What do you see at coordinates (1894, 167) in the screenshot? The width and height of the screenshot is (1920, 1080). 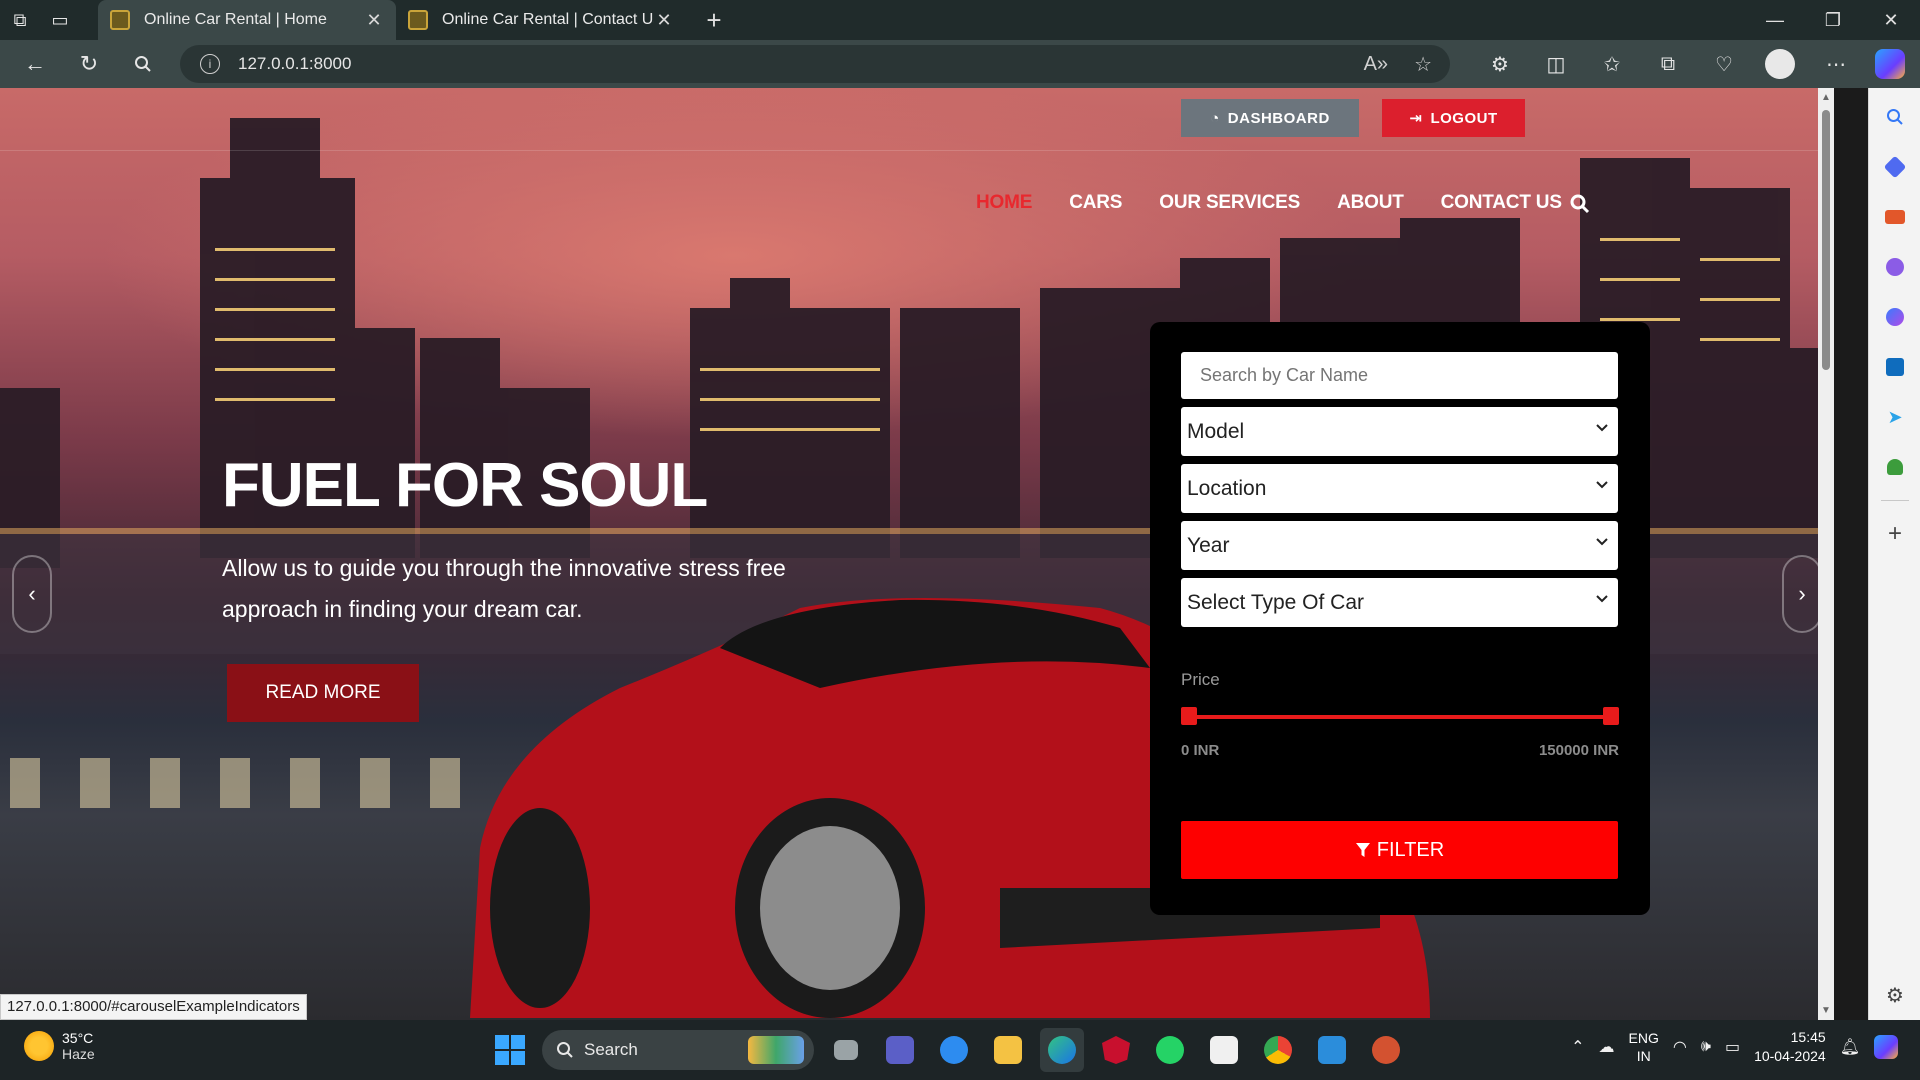 I see `shopping-tag-icon` at bounding box center [1894, 167].